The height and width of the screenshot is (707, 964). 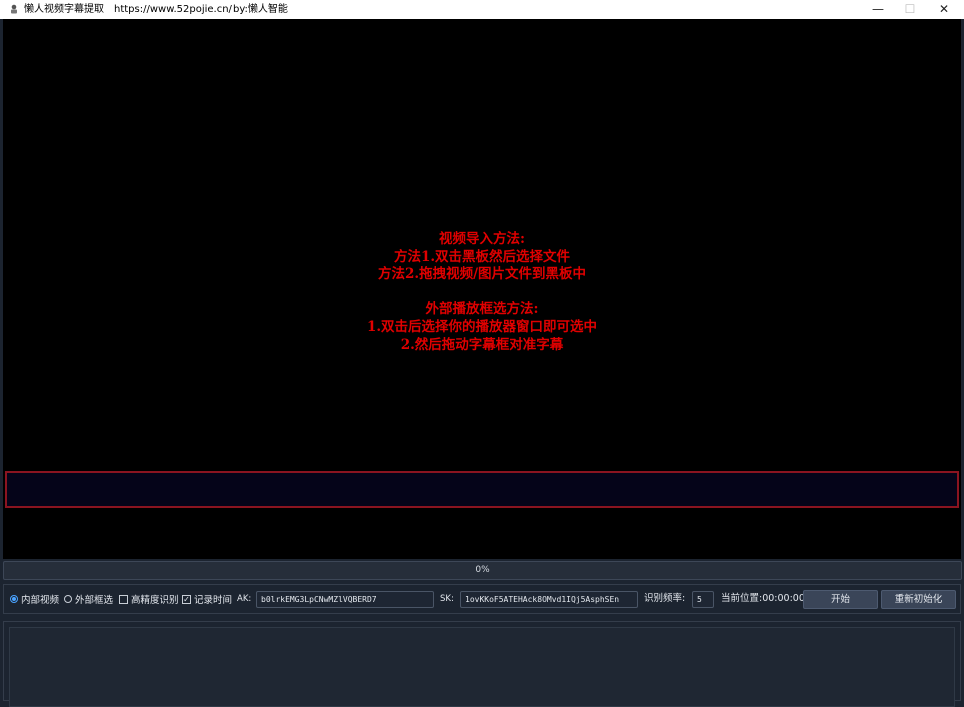 I want to click on instruction-line: 1.双击后选择你的播放器窗口即可选中, so click(x=482, y=326).